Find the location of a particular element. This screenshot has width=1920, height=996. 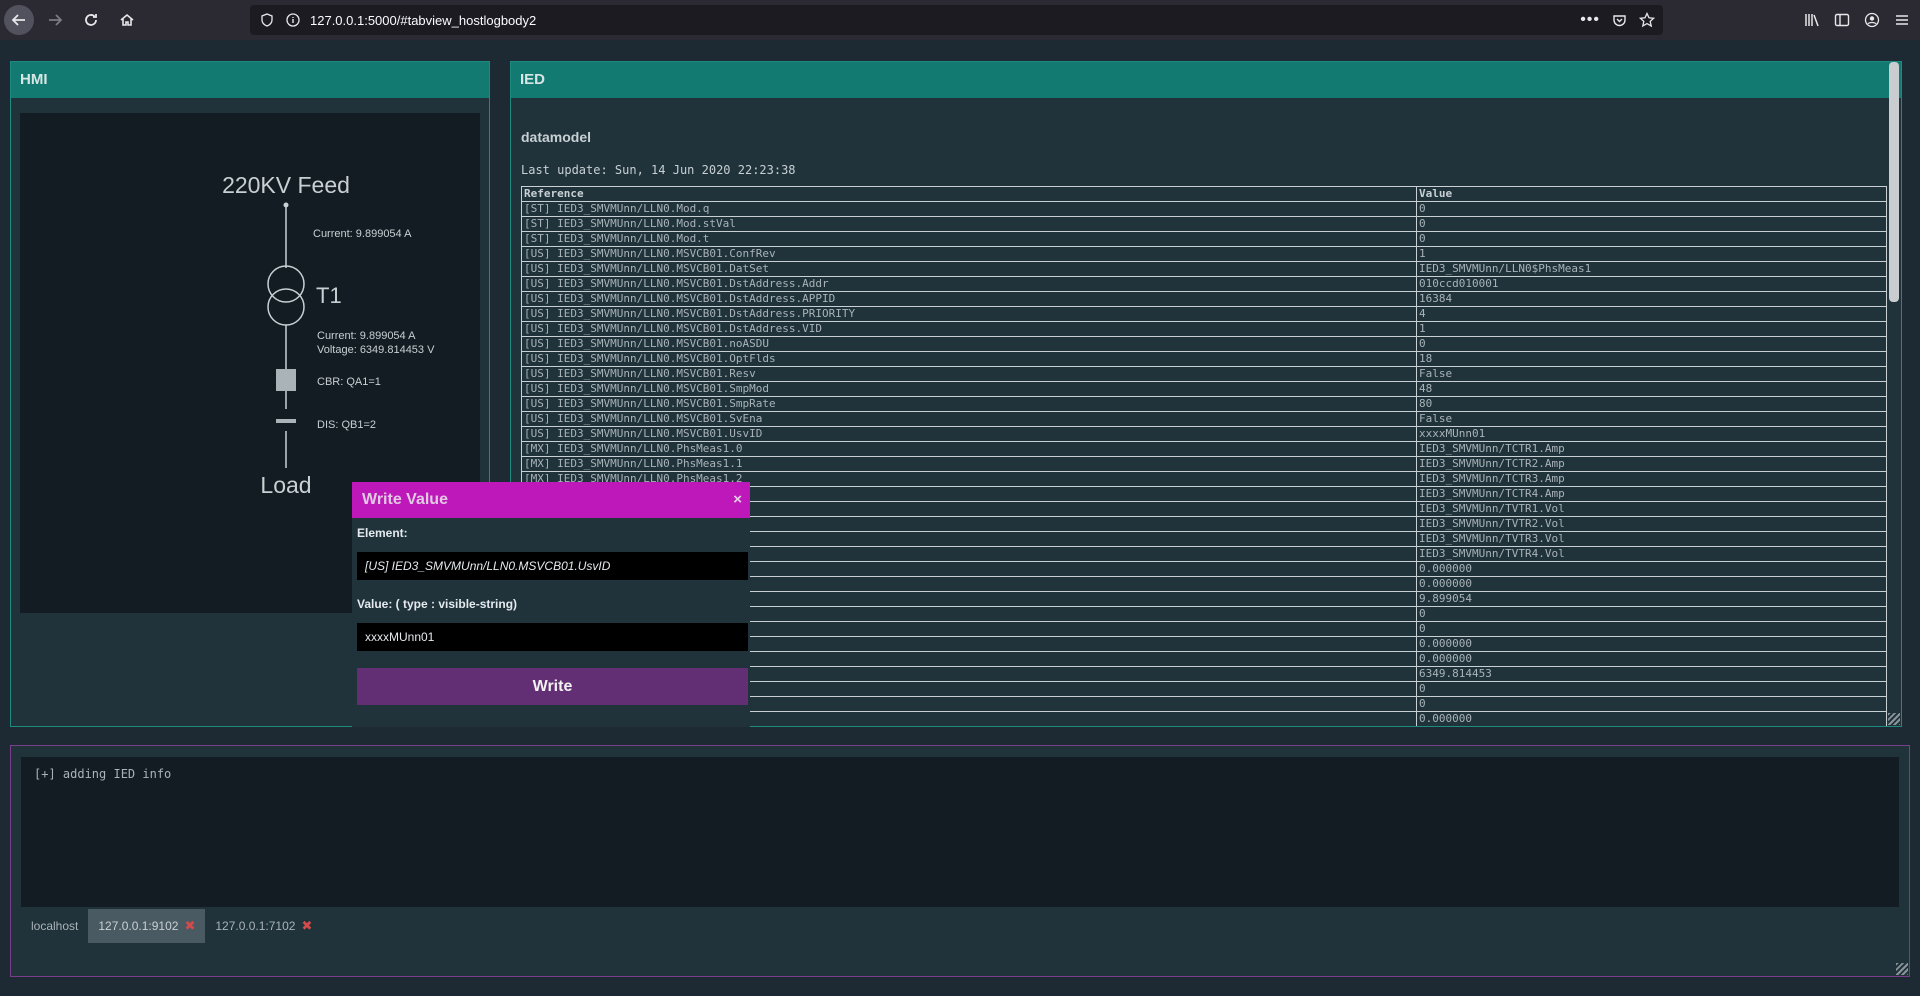

datamodel-title: datamodel is located at coordinates (556, 137).